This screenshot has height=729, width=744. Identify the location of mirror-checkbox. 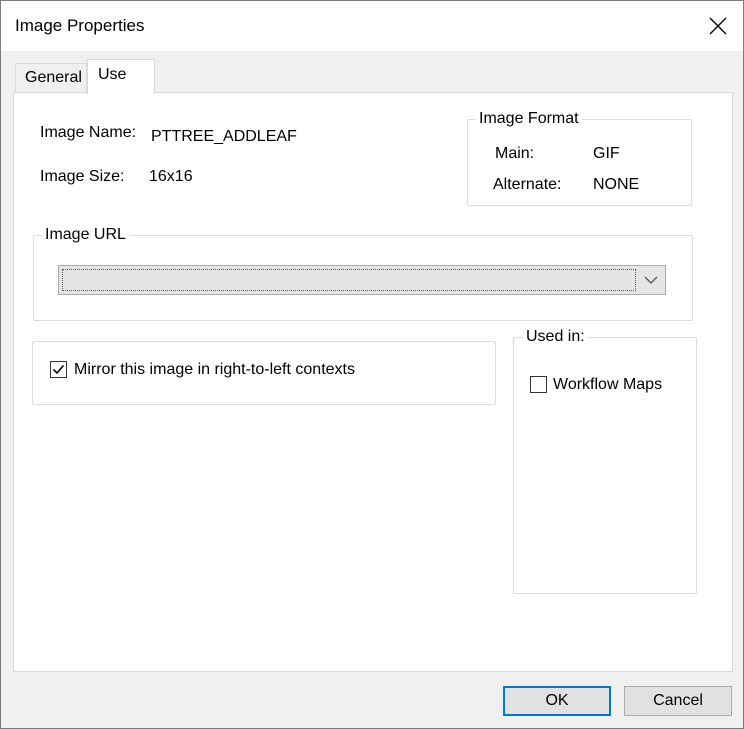
(58, 369).